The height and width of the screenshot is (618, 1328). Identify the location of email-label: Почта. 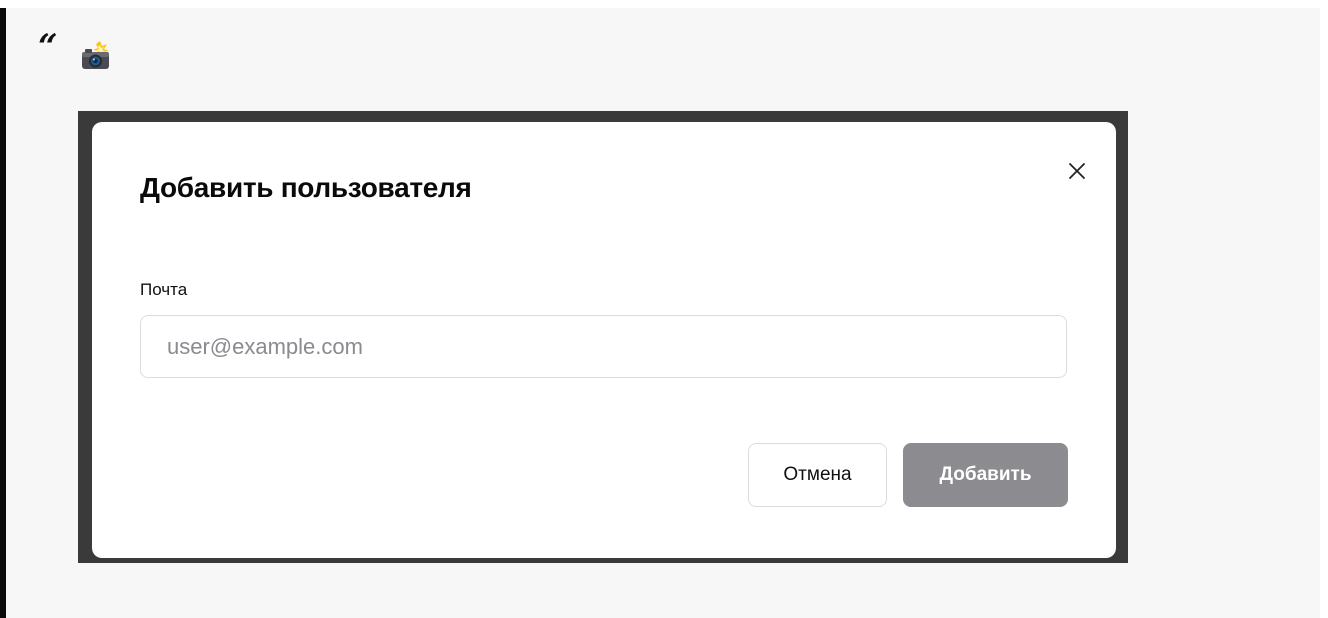
(164, 289).